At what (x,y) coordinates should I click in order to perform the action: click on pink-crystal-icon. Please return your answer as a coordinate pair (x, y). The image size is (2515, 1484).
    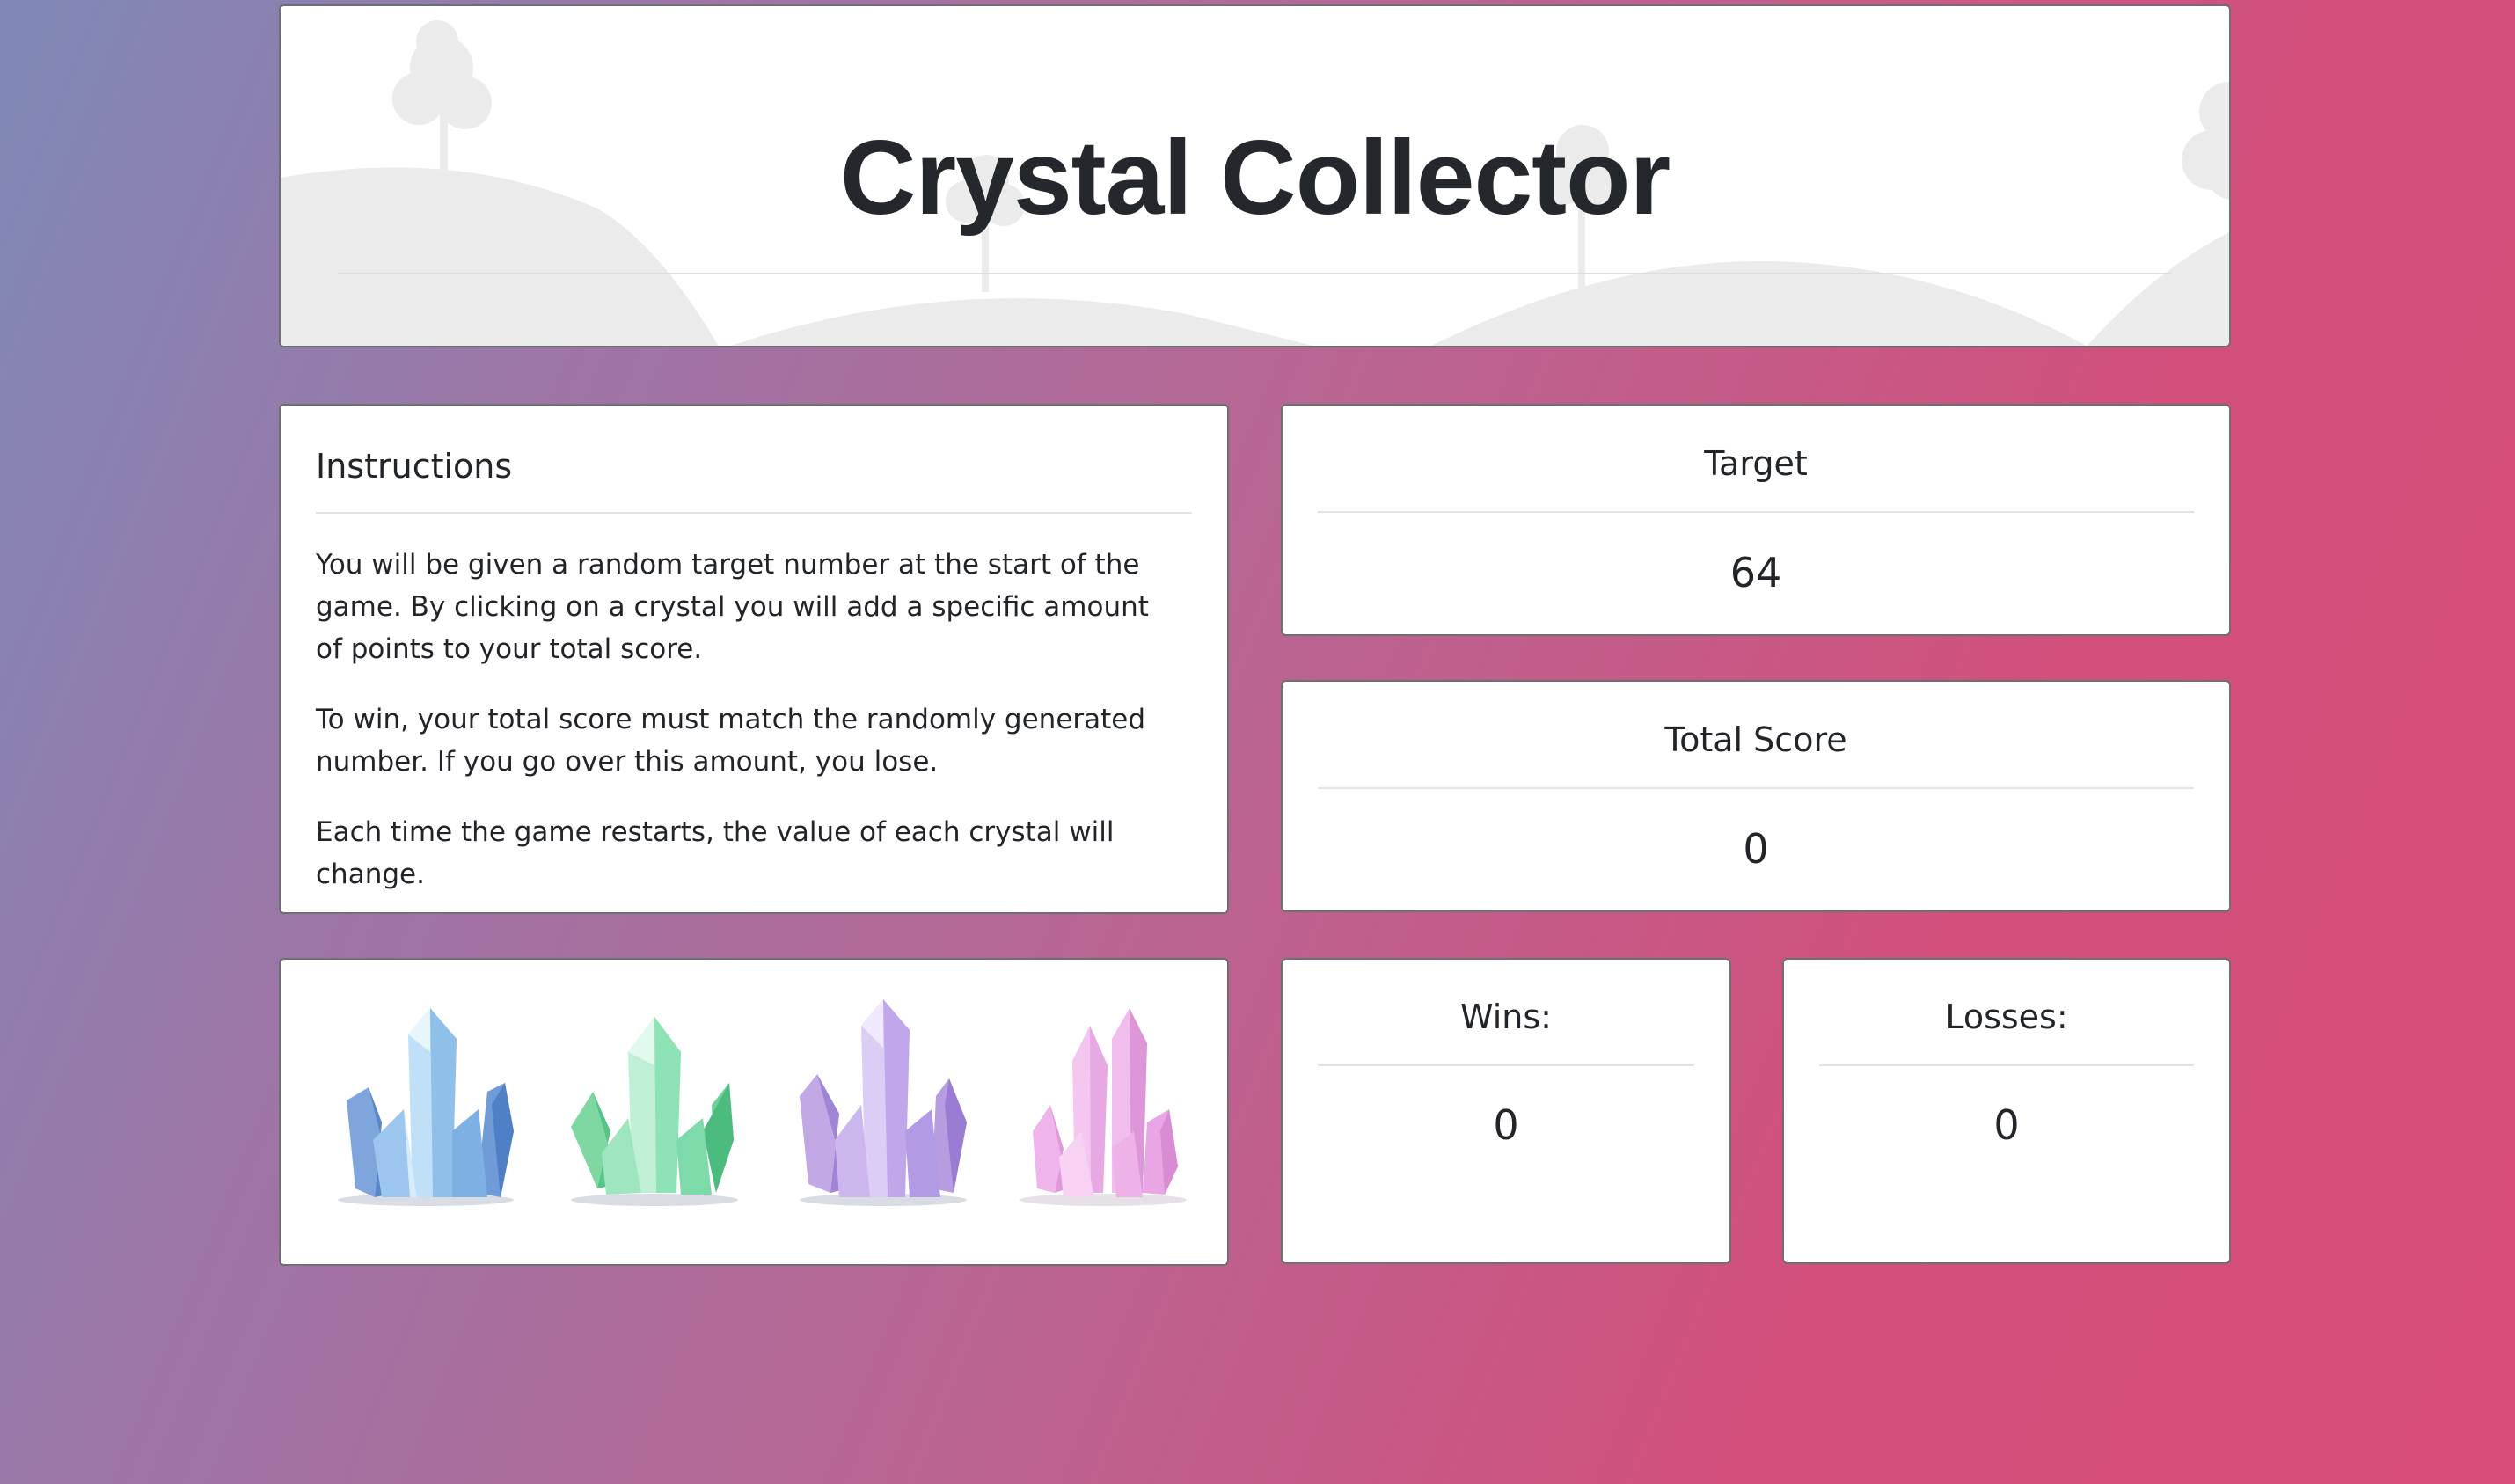
    Looking at the image, I should click on (1104, 1107).